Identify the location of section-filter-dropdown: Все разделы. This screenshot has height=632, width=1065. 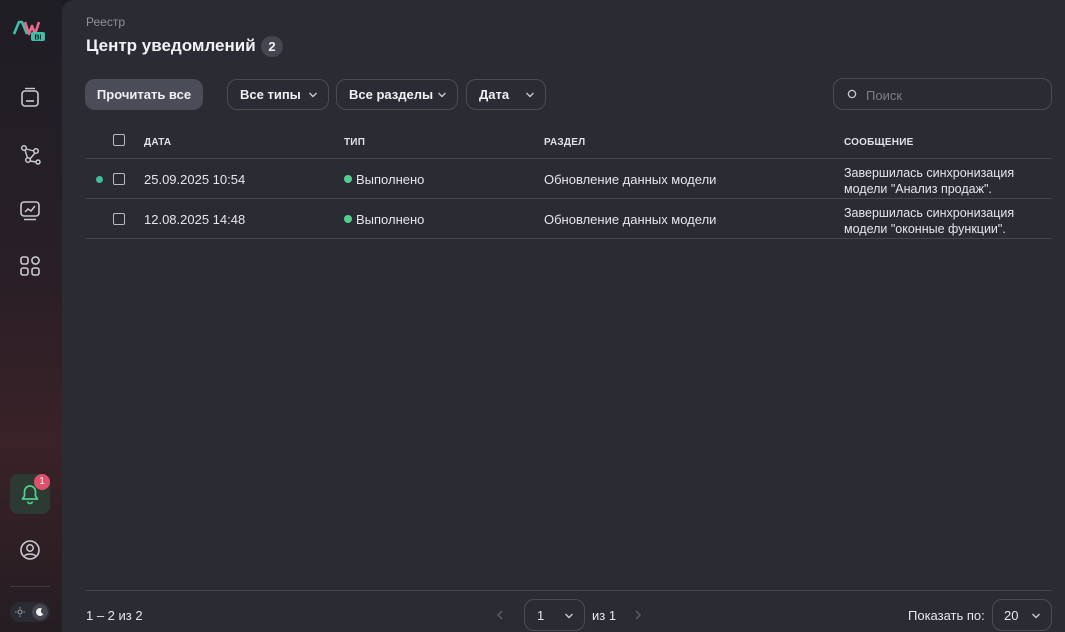
(397, 94).